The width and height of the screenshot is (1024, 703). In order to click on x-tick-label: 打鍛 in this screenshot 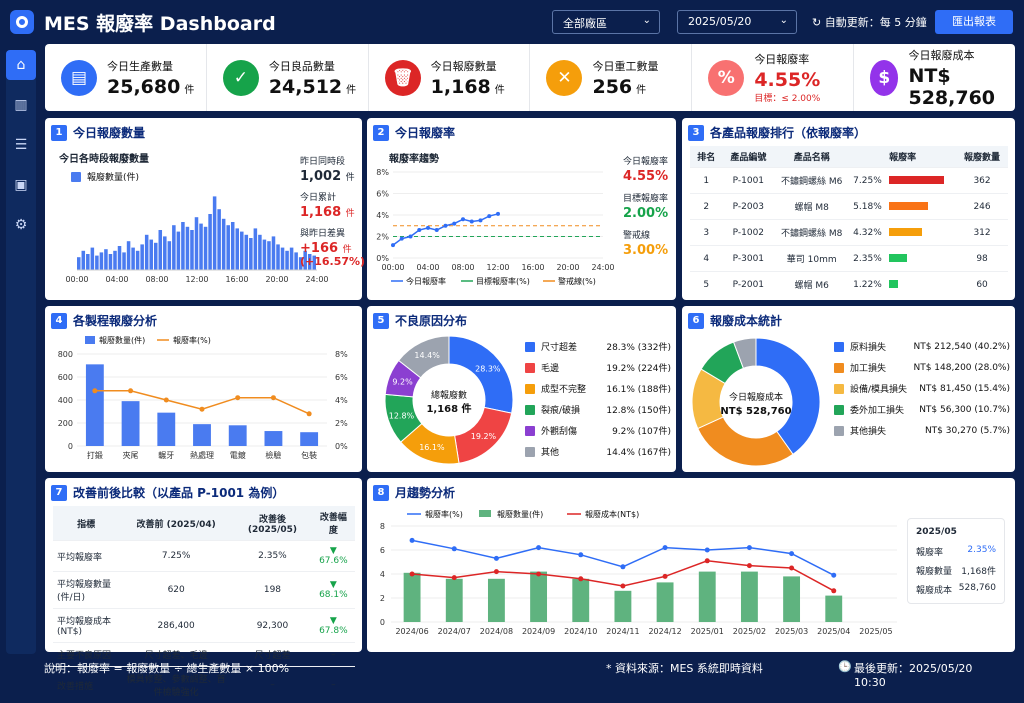, I will do `click(95, 455)`.